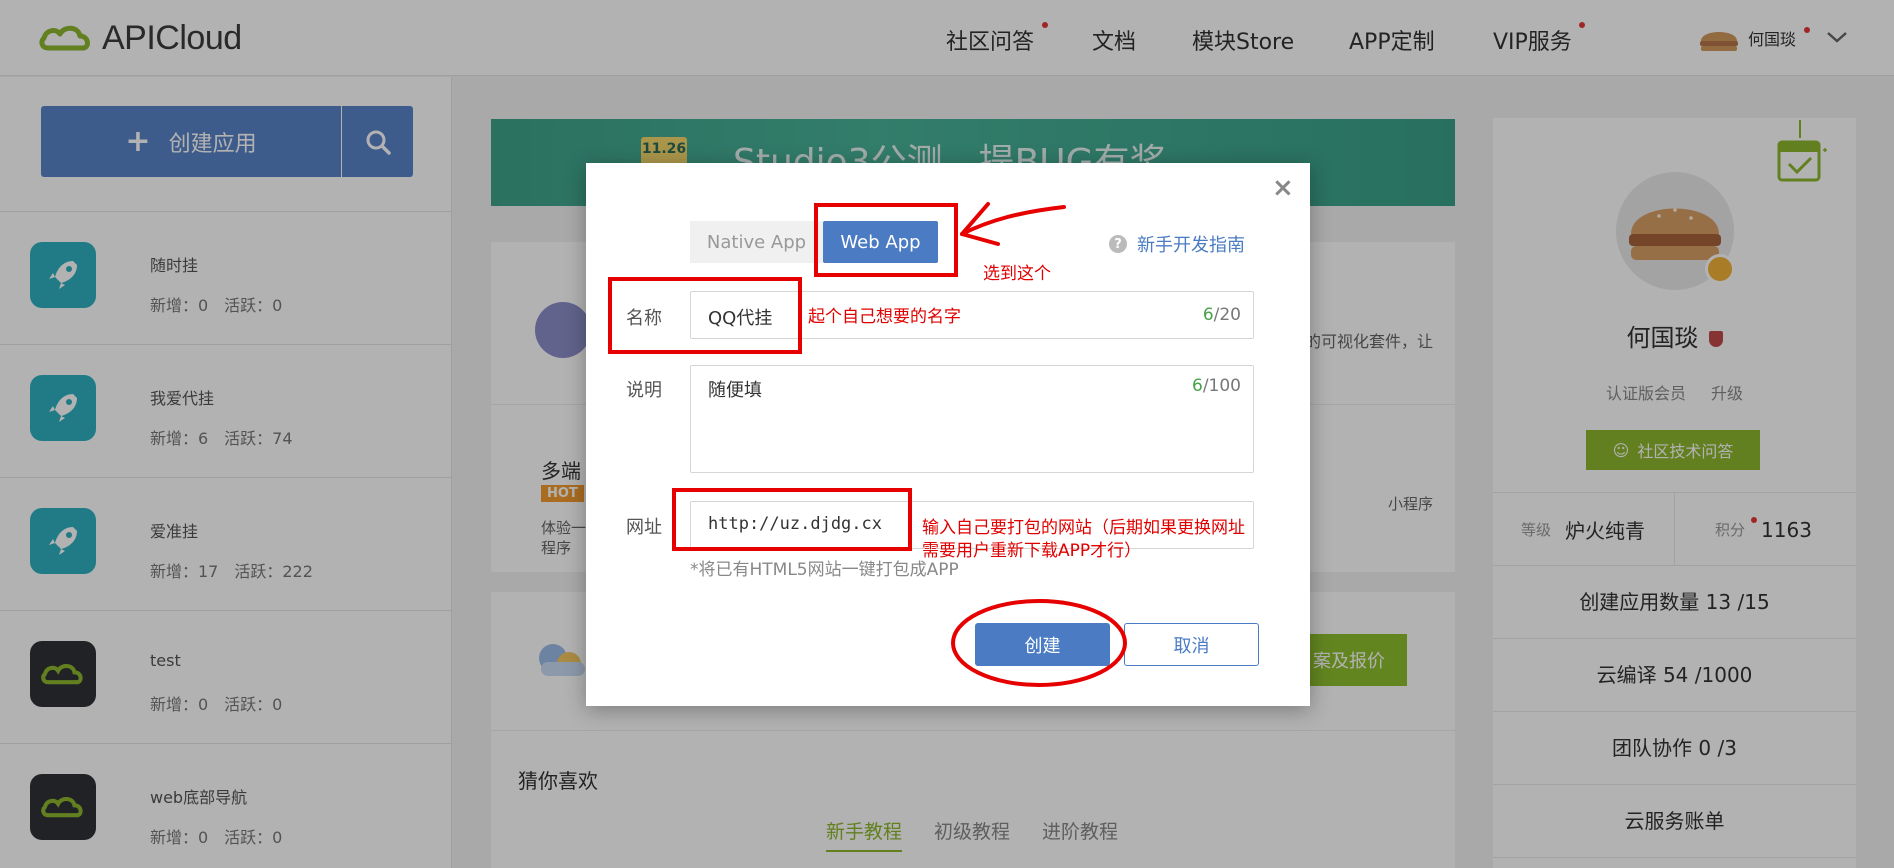  What do you see at coordinates (1197, 386) in the screenshot?
I see `desc-count-current: 6` at bounding box center [1197, 386].